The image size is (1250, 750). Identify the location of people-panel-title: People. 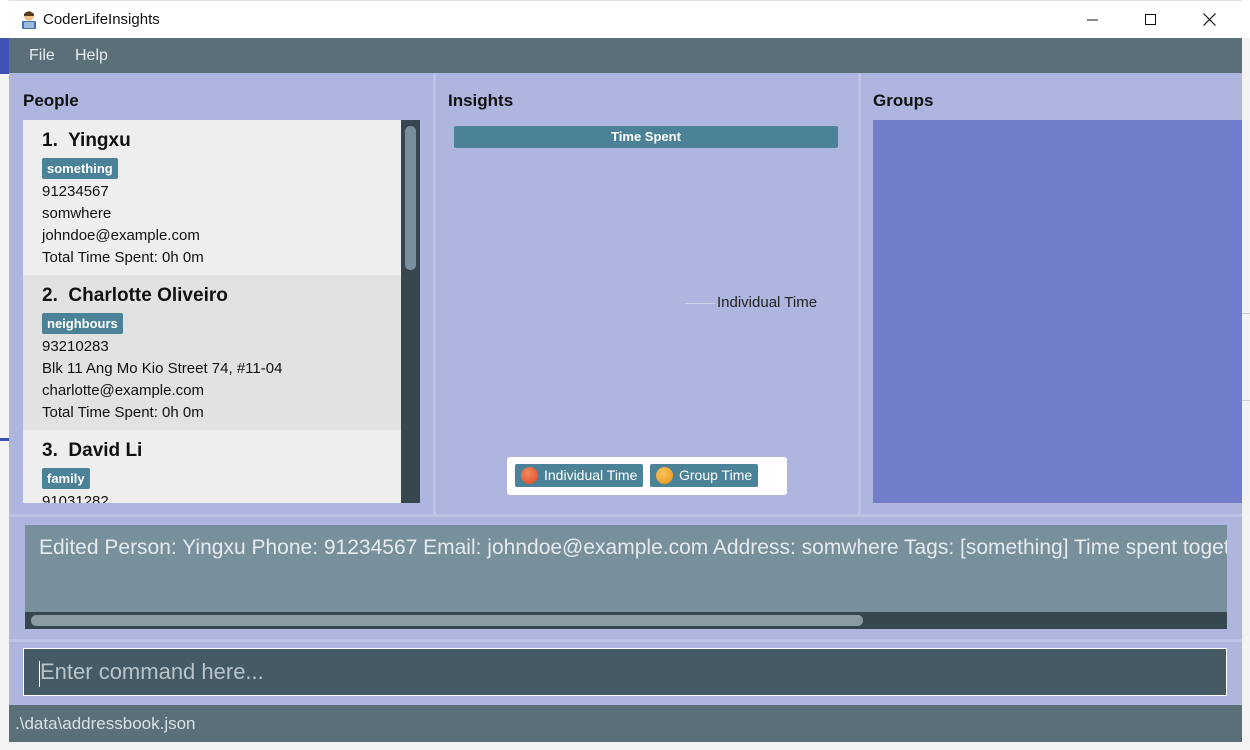
(51, 100).